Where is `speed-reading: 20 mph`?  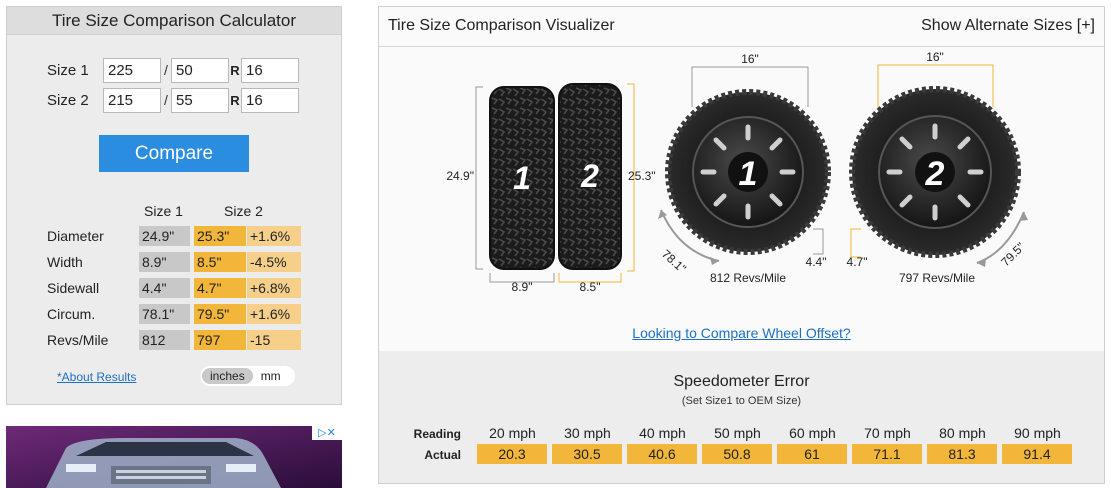 speed-reading: 20 mph is located at coordinates (512, 433).